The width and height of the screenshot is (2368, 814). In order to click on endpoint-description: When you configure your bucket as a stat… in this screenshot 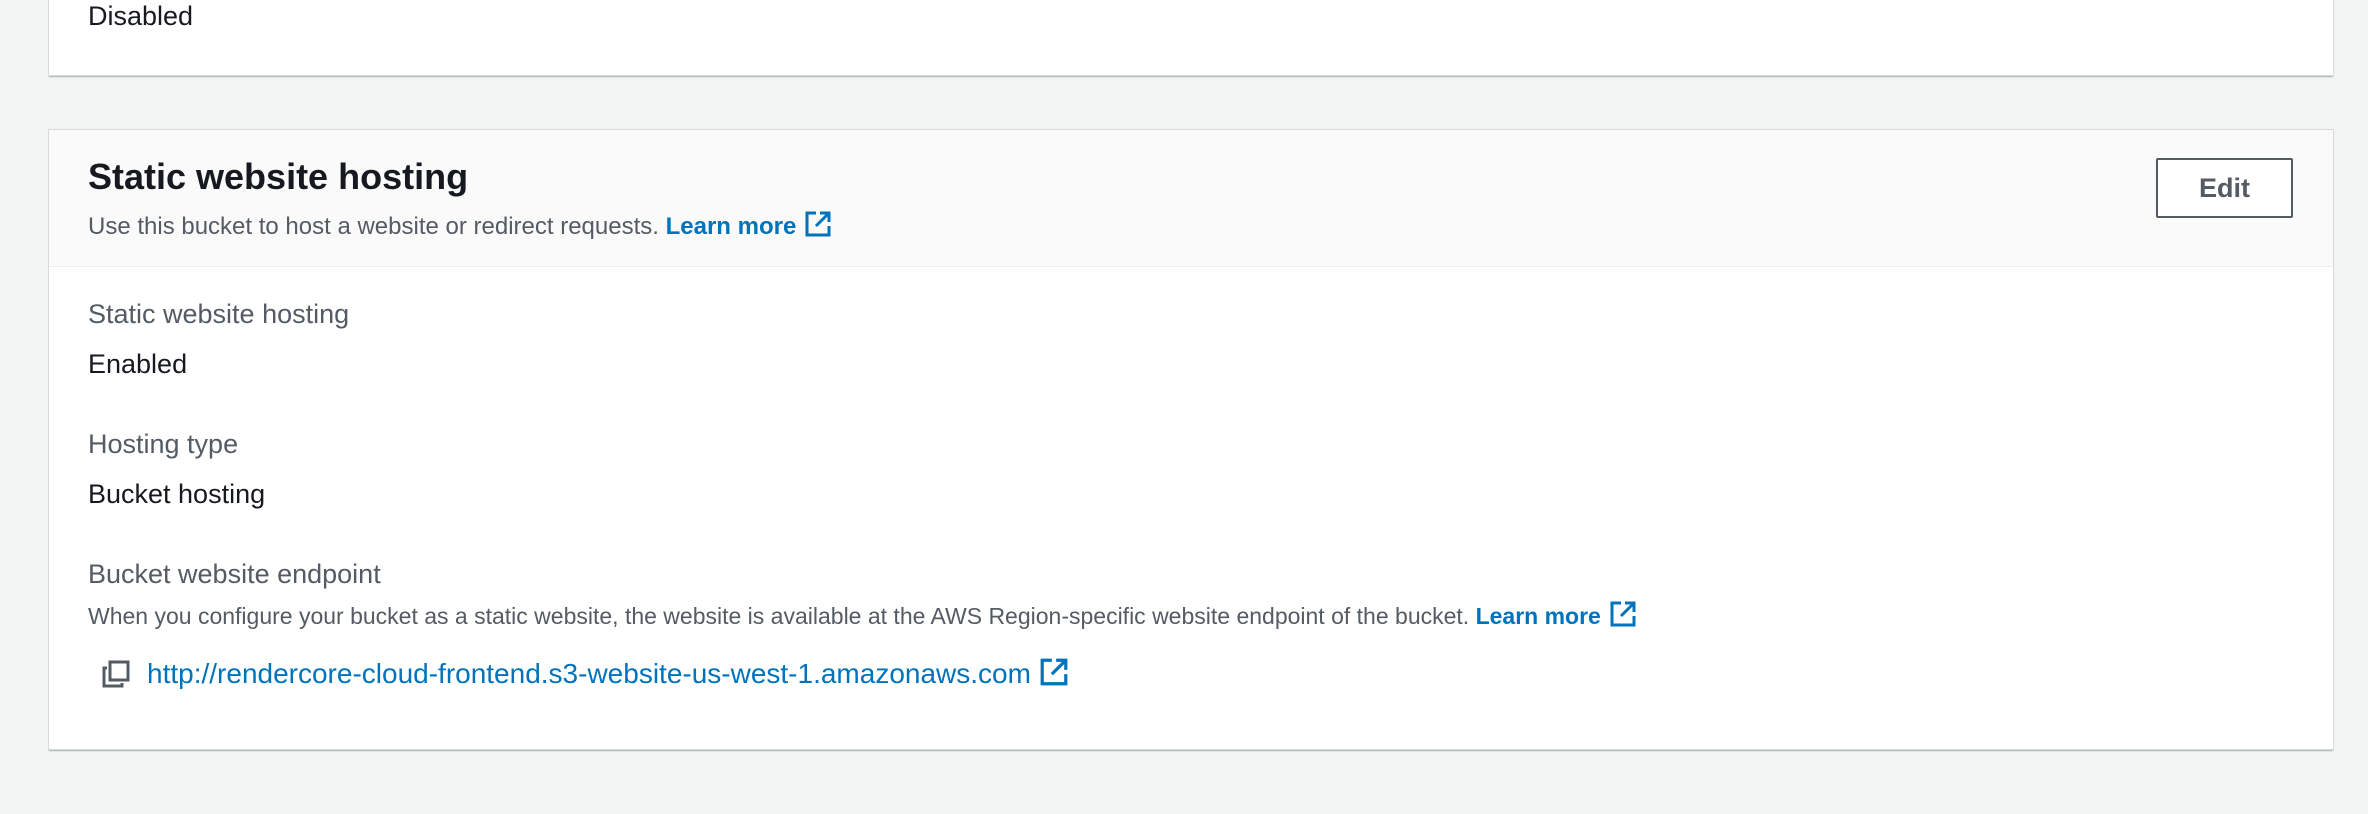, I will do `click(862, 615)`.